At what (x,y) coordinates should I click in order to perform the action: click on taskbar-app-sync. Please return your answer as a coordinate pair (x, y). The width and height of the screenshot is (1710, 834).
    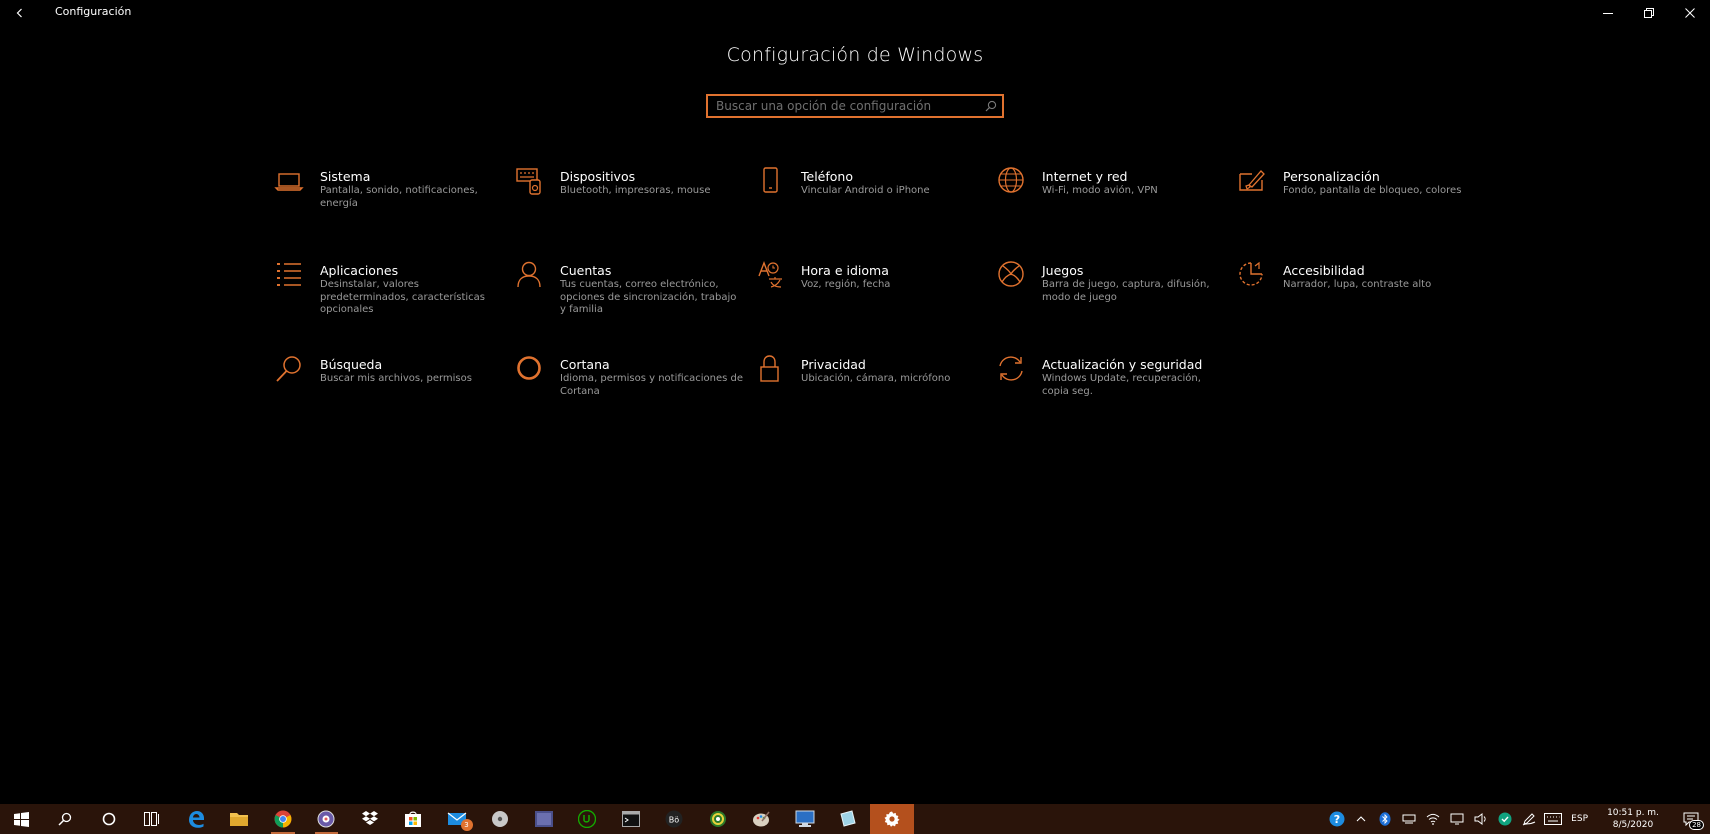
    Looking at the image, I should click on (718, 819).